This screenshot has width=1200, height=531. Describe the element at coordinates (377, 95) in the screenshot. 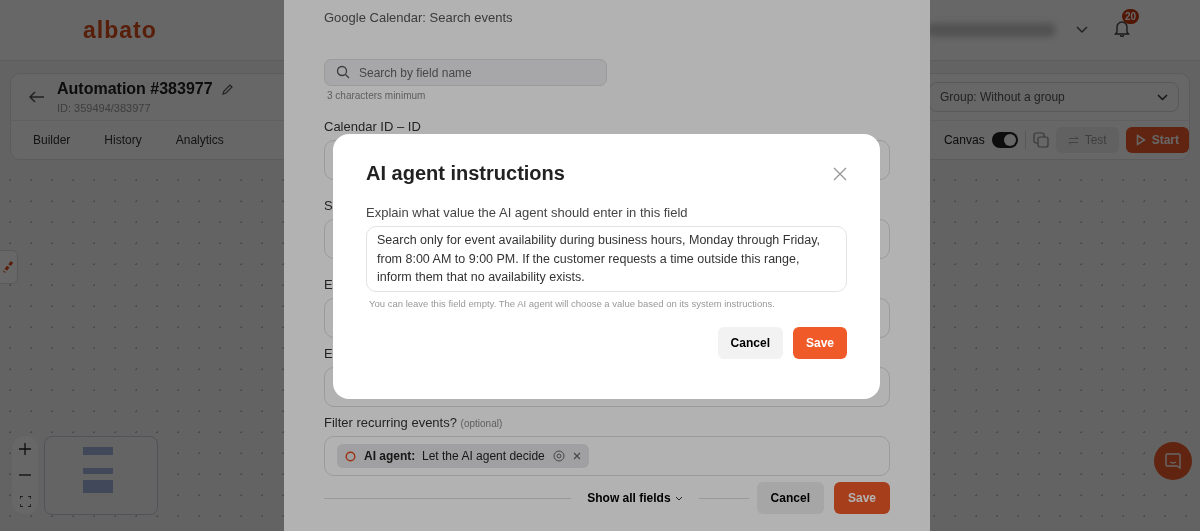

I see `search-hint: 3 characters minimum` at that location.